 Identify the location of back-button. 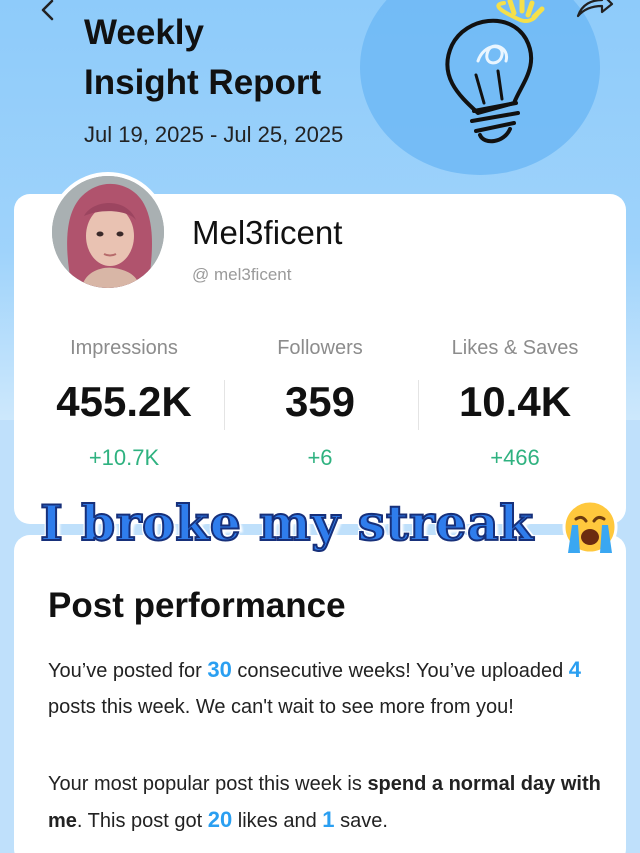
(48, 14).